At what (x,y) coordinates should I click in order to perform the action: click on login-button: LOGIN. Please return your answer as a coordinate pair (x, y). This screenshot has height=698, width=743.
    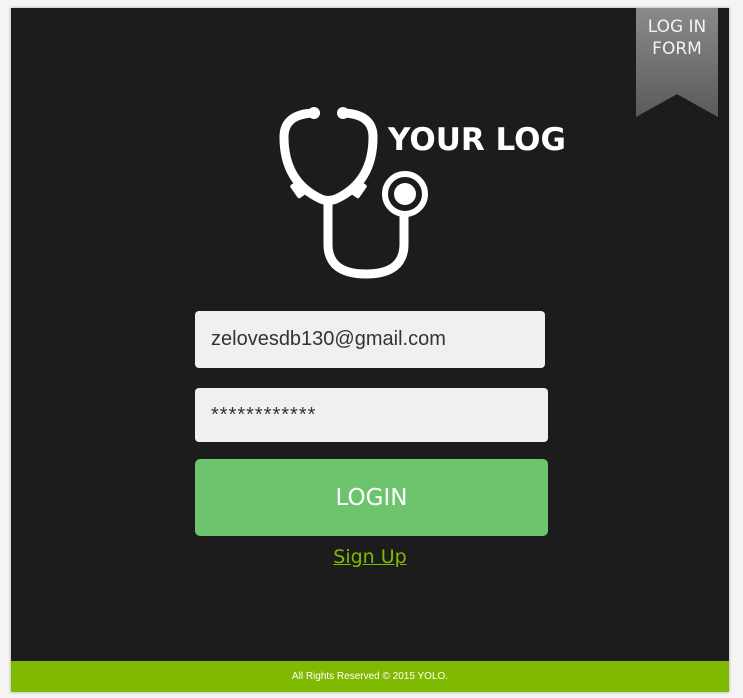
    Looking at the image, I should click on (371, 497).